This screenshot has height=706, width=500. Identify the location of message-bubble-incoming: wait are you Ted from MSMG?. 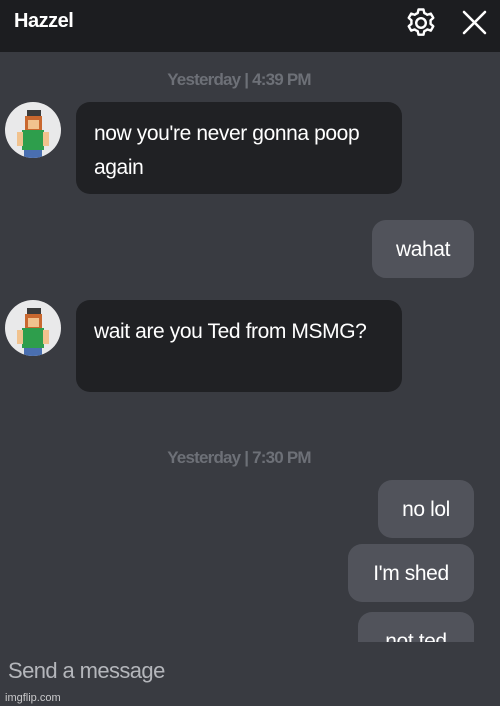
(239, 346).